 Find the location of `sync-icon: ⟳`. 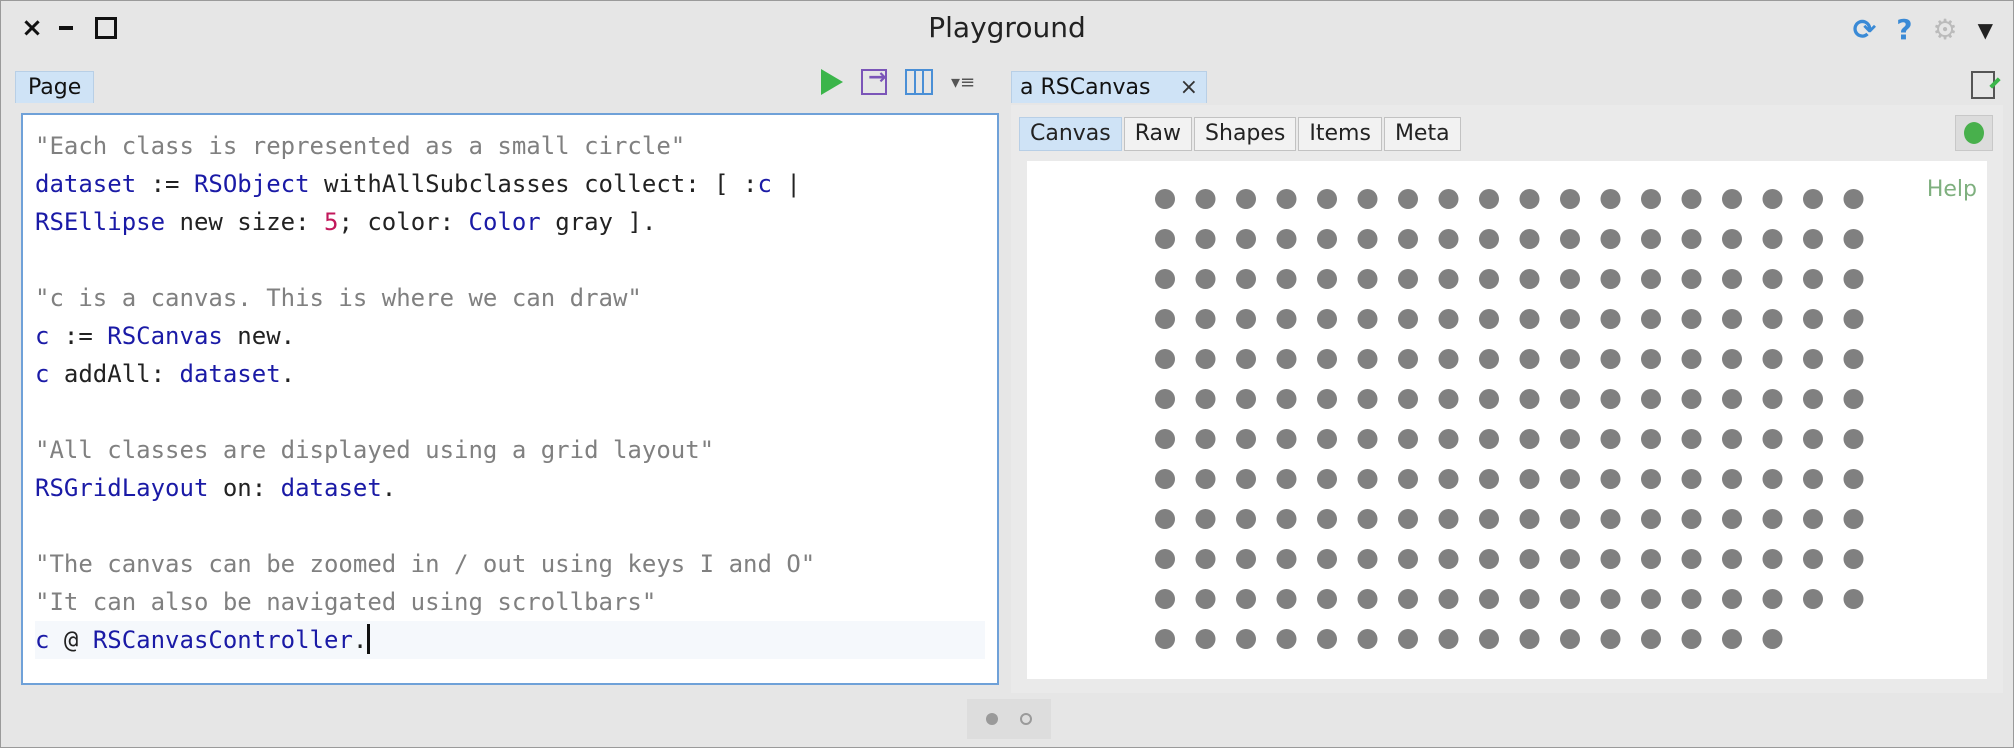

sync-icon: ⟳ is located at coordinates (1864, 29).